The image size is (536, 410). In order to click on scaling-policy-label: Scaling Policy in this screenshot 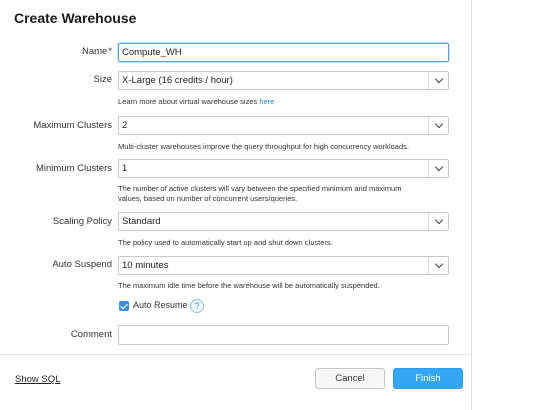, I will do `click(82, 221)`.